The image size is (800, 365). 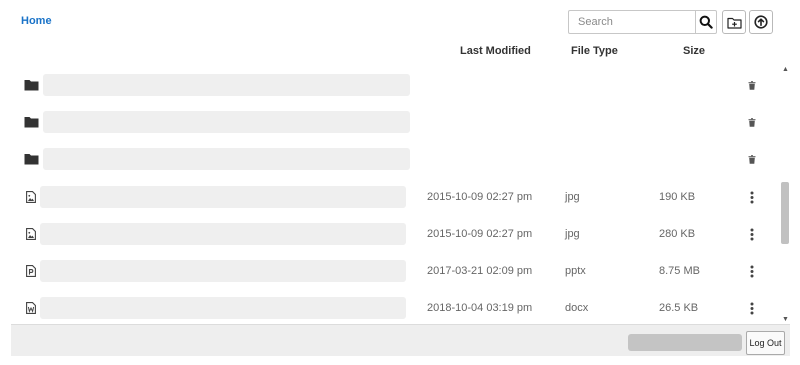 What do you see at coordinates (480, 308) in the screenshot?
I see `last-modified: 2018-10-04 03:19 pm` at bounding box center [480, 308].